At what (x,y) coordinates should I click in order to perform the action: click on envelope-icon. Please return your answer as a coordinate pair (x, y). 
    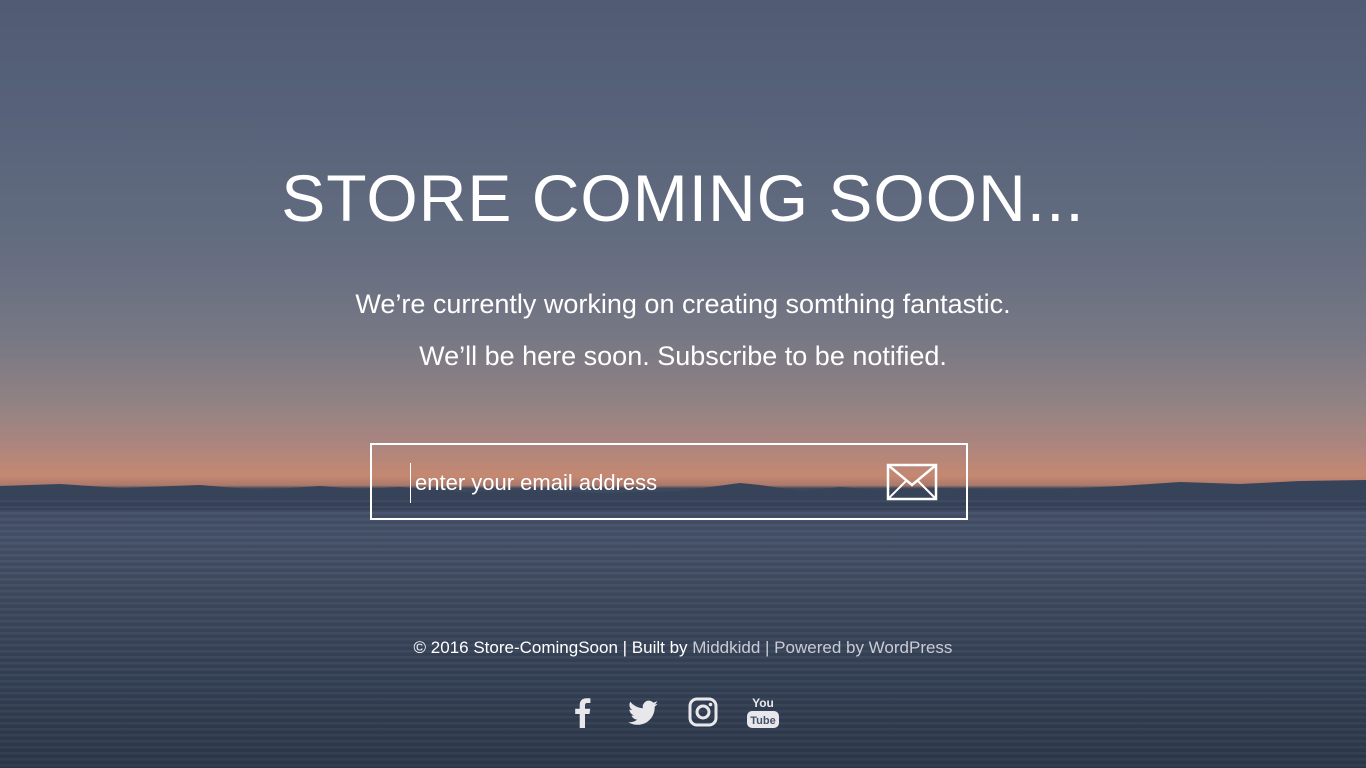
    Looking at the image, I should click on (912, 482).